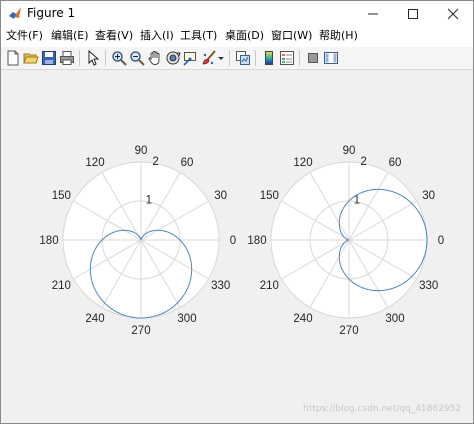  What do you see at coordinates (15, 13) in the screenshot?
I see `matlab-logo-icon` at bounding box center [15, 13].